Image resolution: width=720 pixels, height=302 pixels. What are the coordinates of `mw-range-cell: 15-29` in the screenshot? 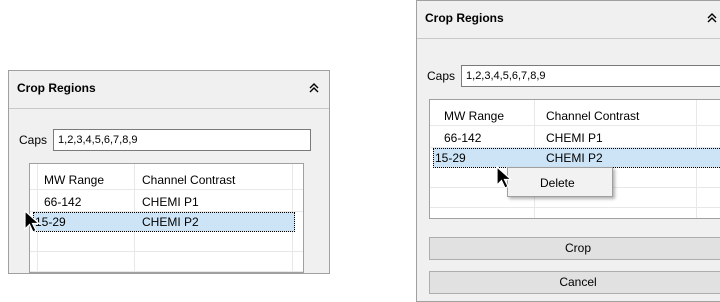 It's located at (450, 158).